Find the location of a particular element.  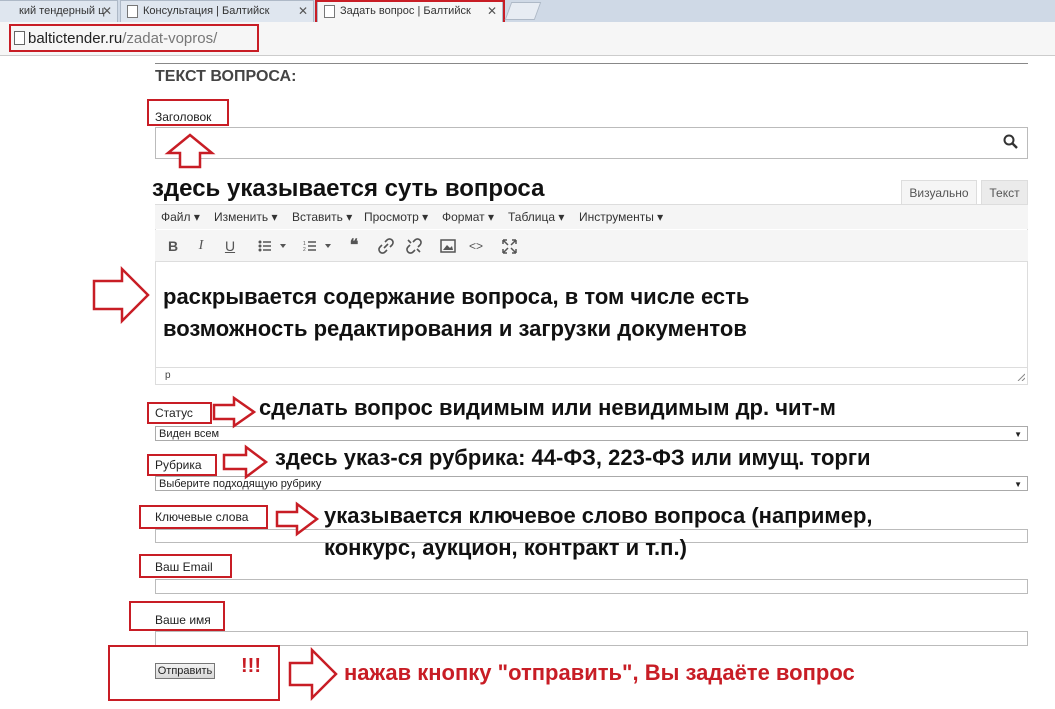

image-icon is located at coordinates (448, 246).